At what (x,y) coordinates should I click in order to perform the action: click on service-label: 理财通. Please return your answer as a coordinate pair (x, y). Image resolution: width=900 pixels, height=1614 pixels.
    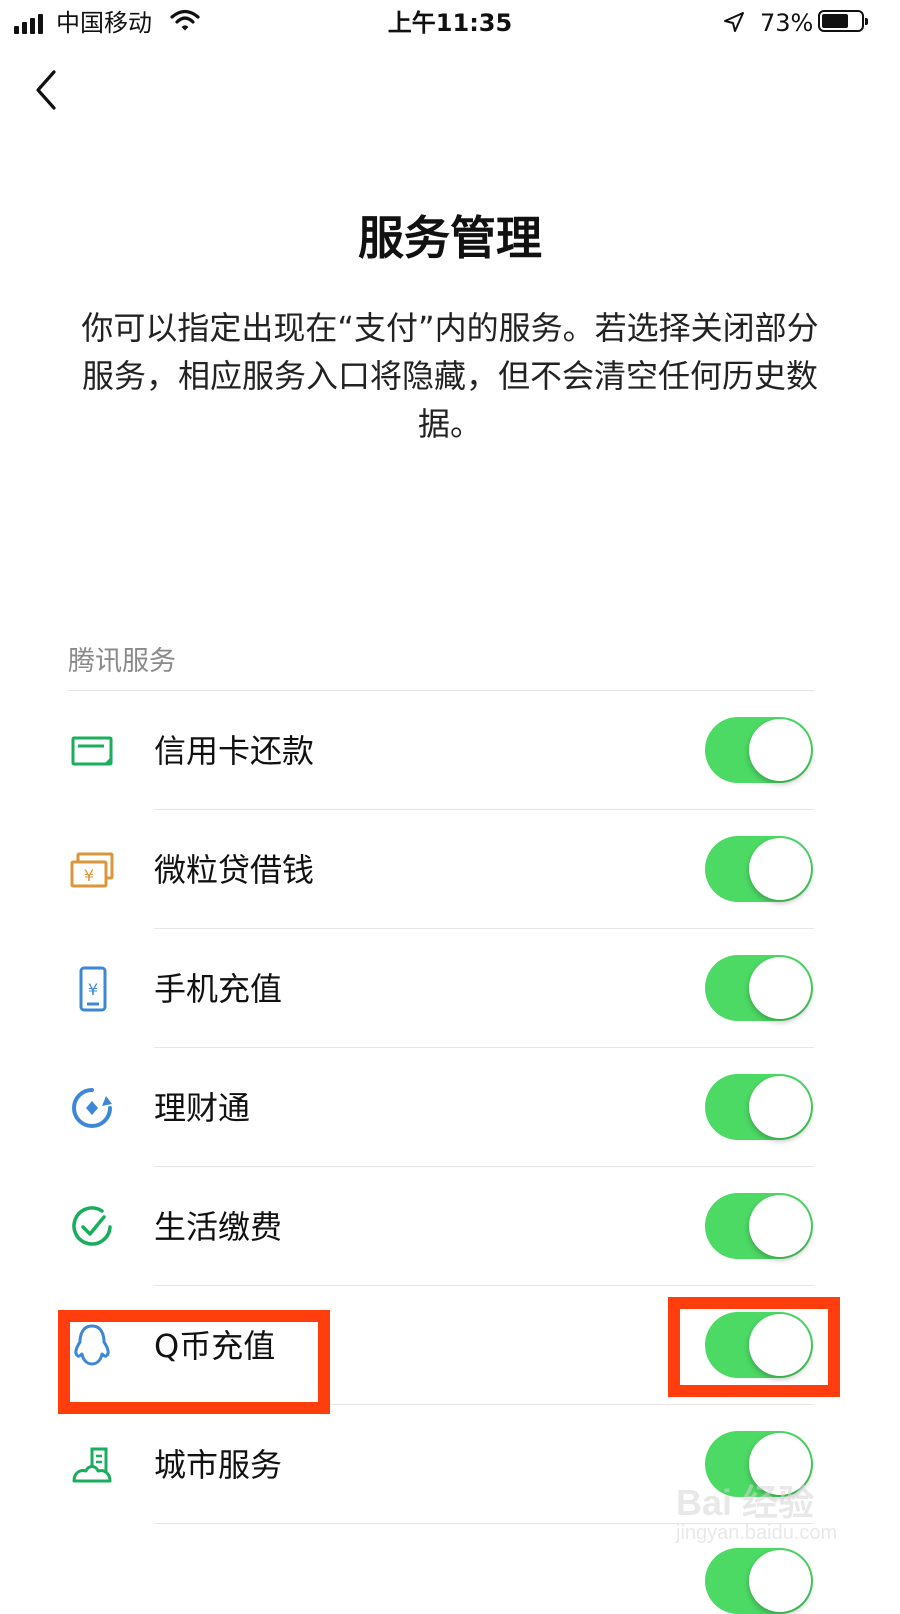
    Looking at the image, I should click on (202, 1108).